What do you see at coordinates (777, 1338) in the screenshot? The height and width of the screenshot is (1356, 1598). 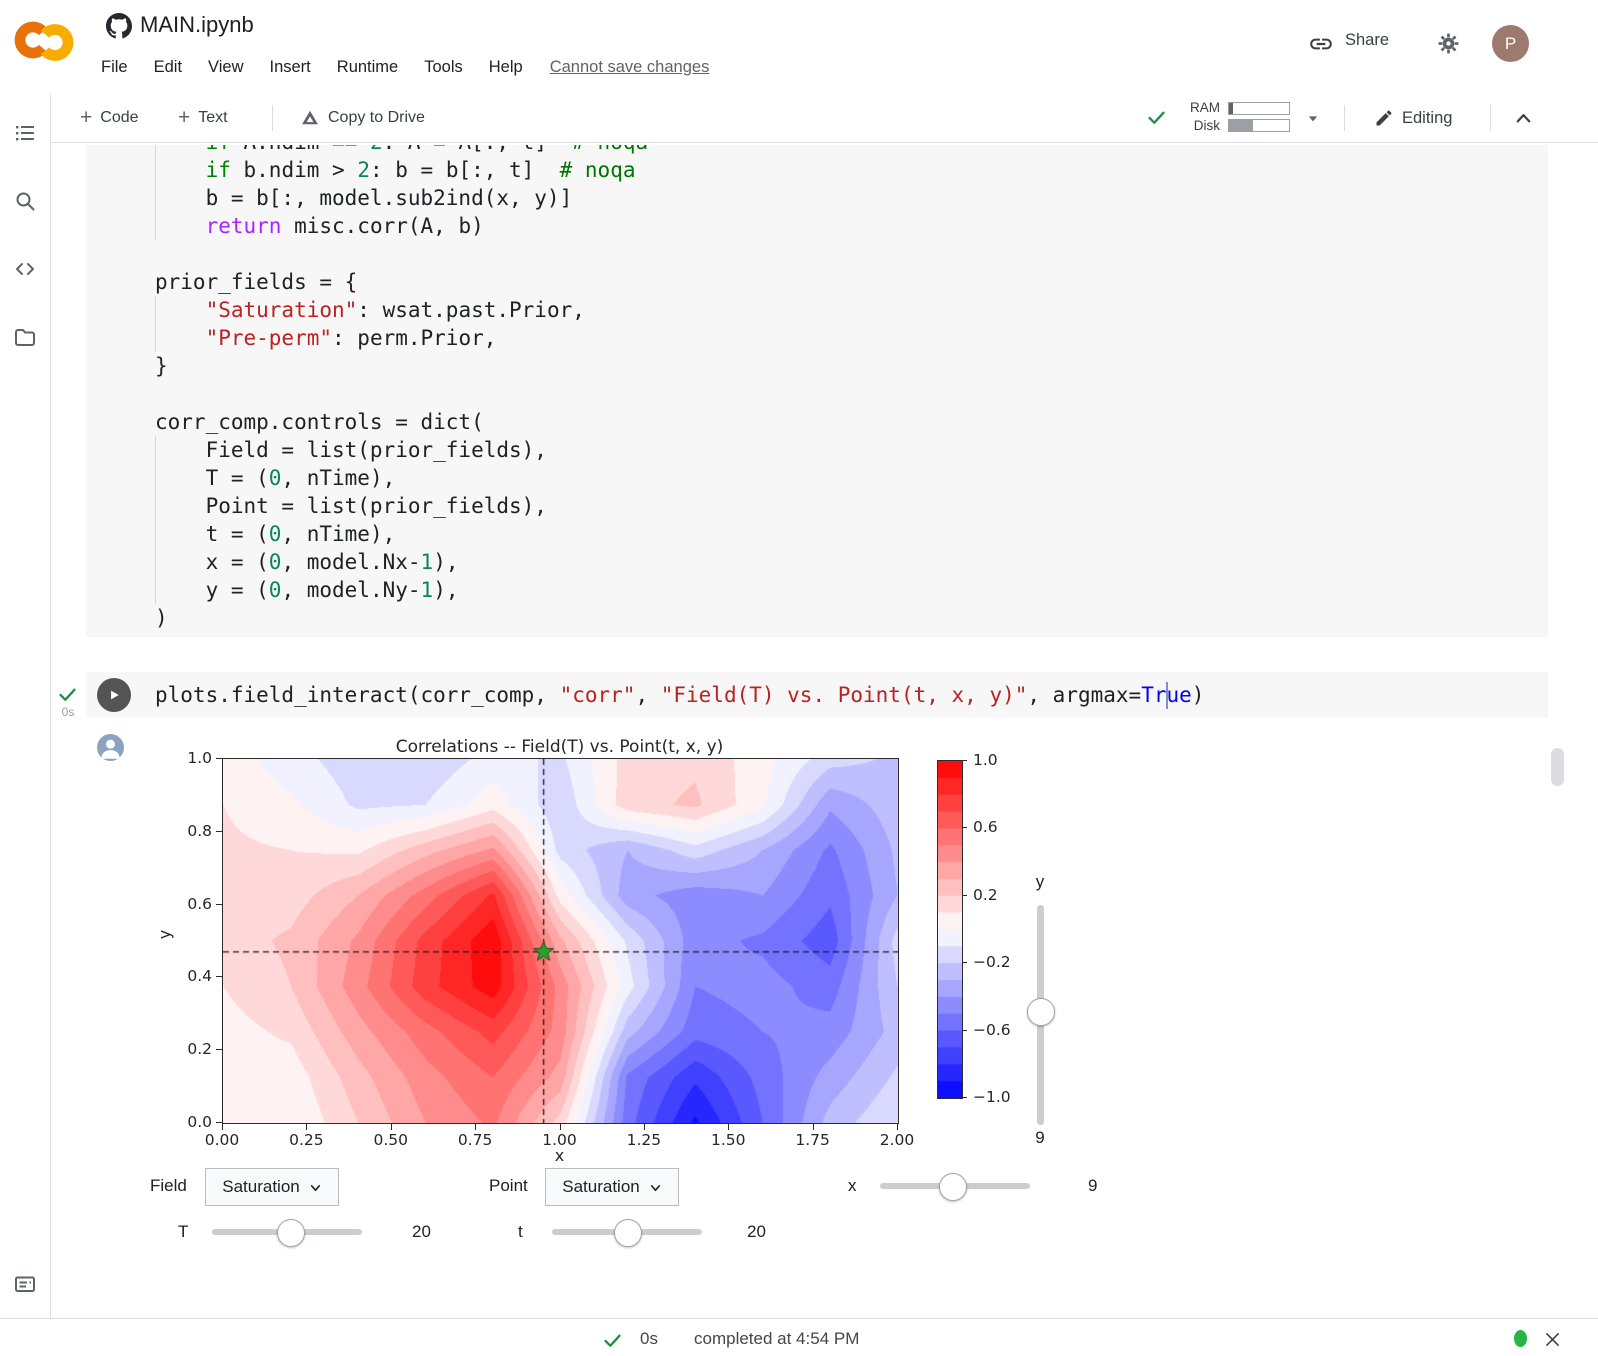 I see `status-message: completed at 4:54 PM` at bounding box center [777, 1338].